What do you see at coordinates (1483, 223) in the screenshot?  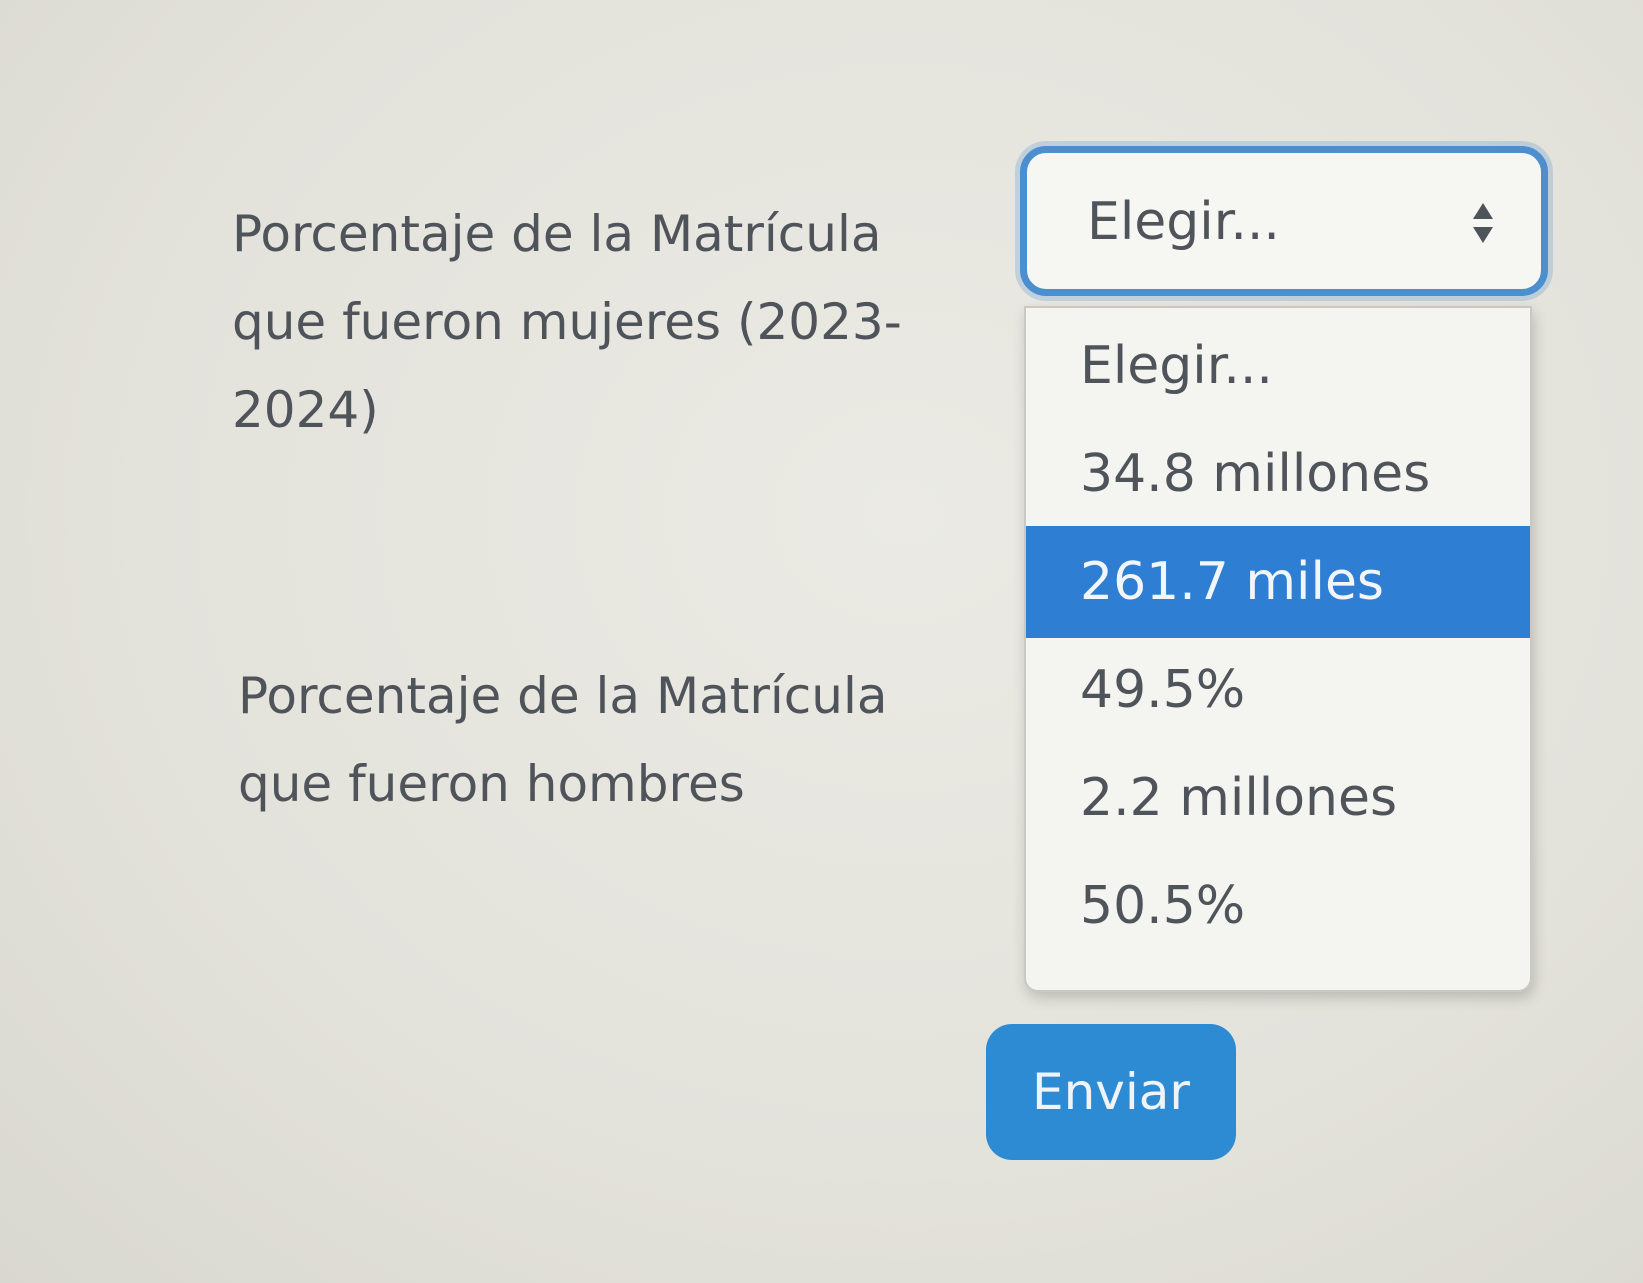 I see `updown-caret-icon` at bounding box center [1483, 223].